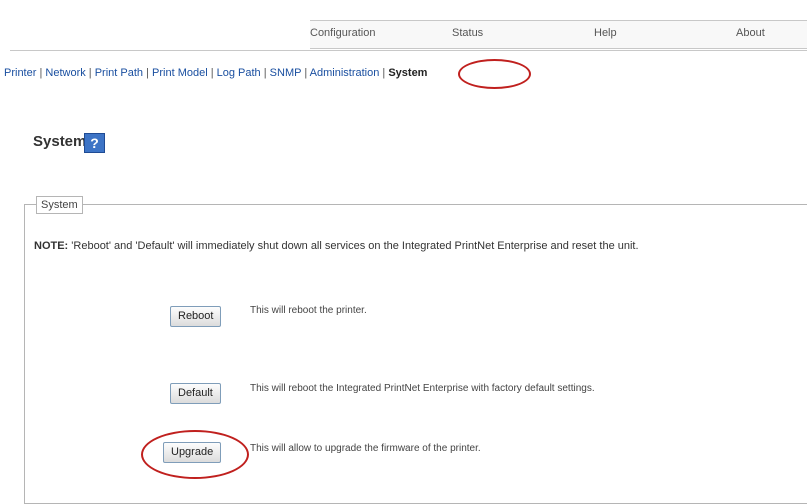  Describe the element at coordinates (407, 73) in the screenshot. I see `sub-nav-system: System` at that location.